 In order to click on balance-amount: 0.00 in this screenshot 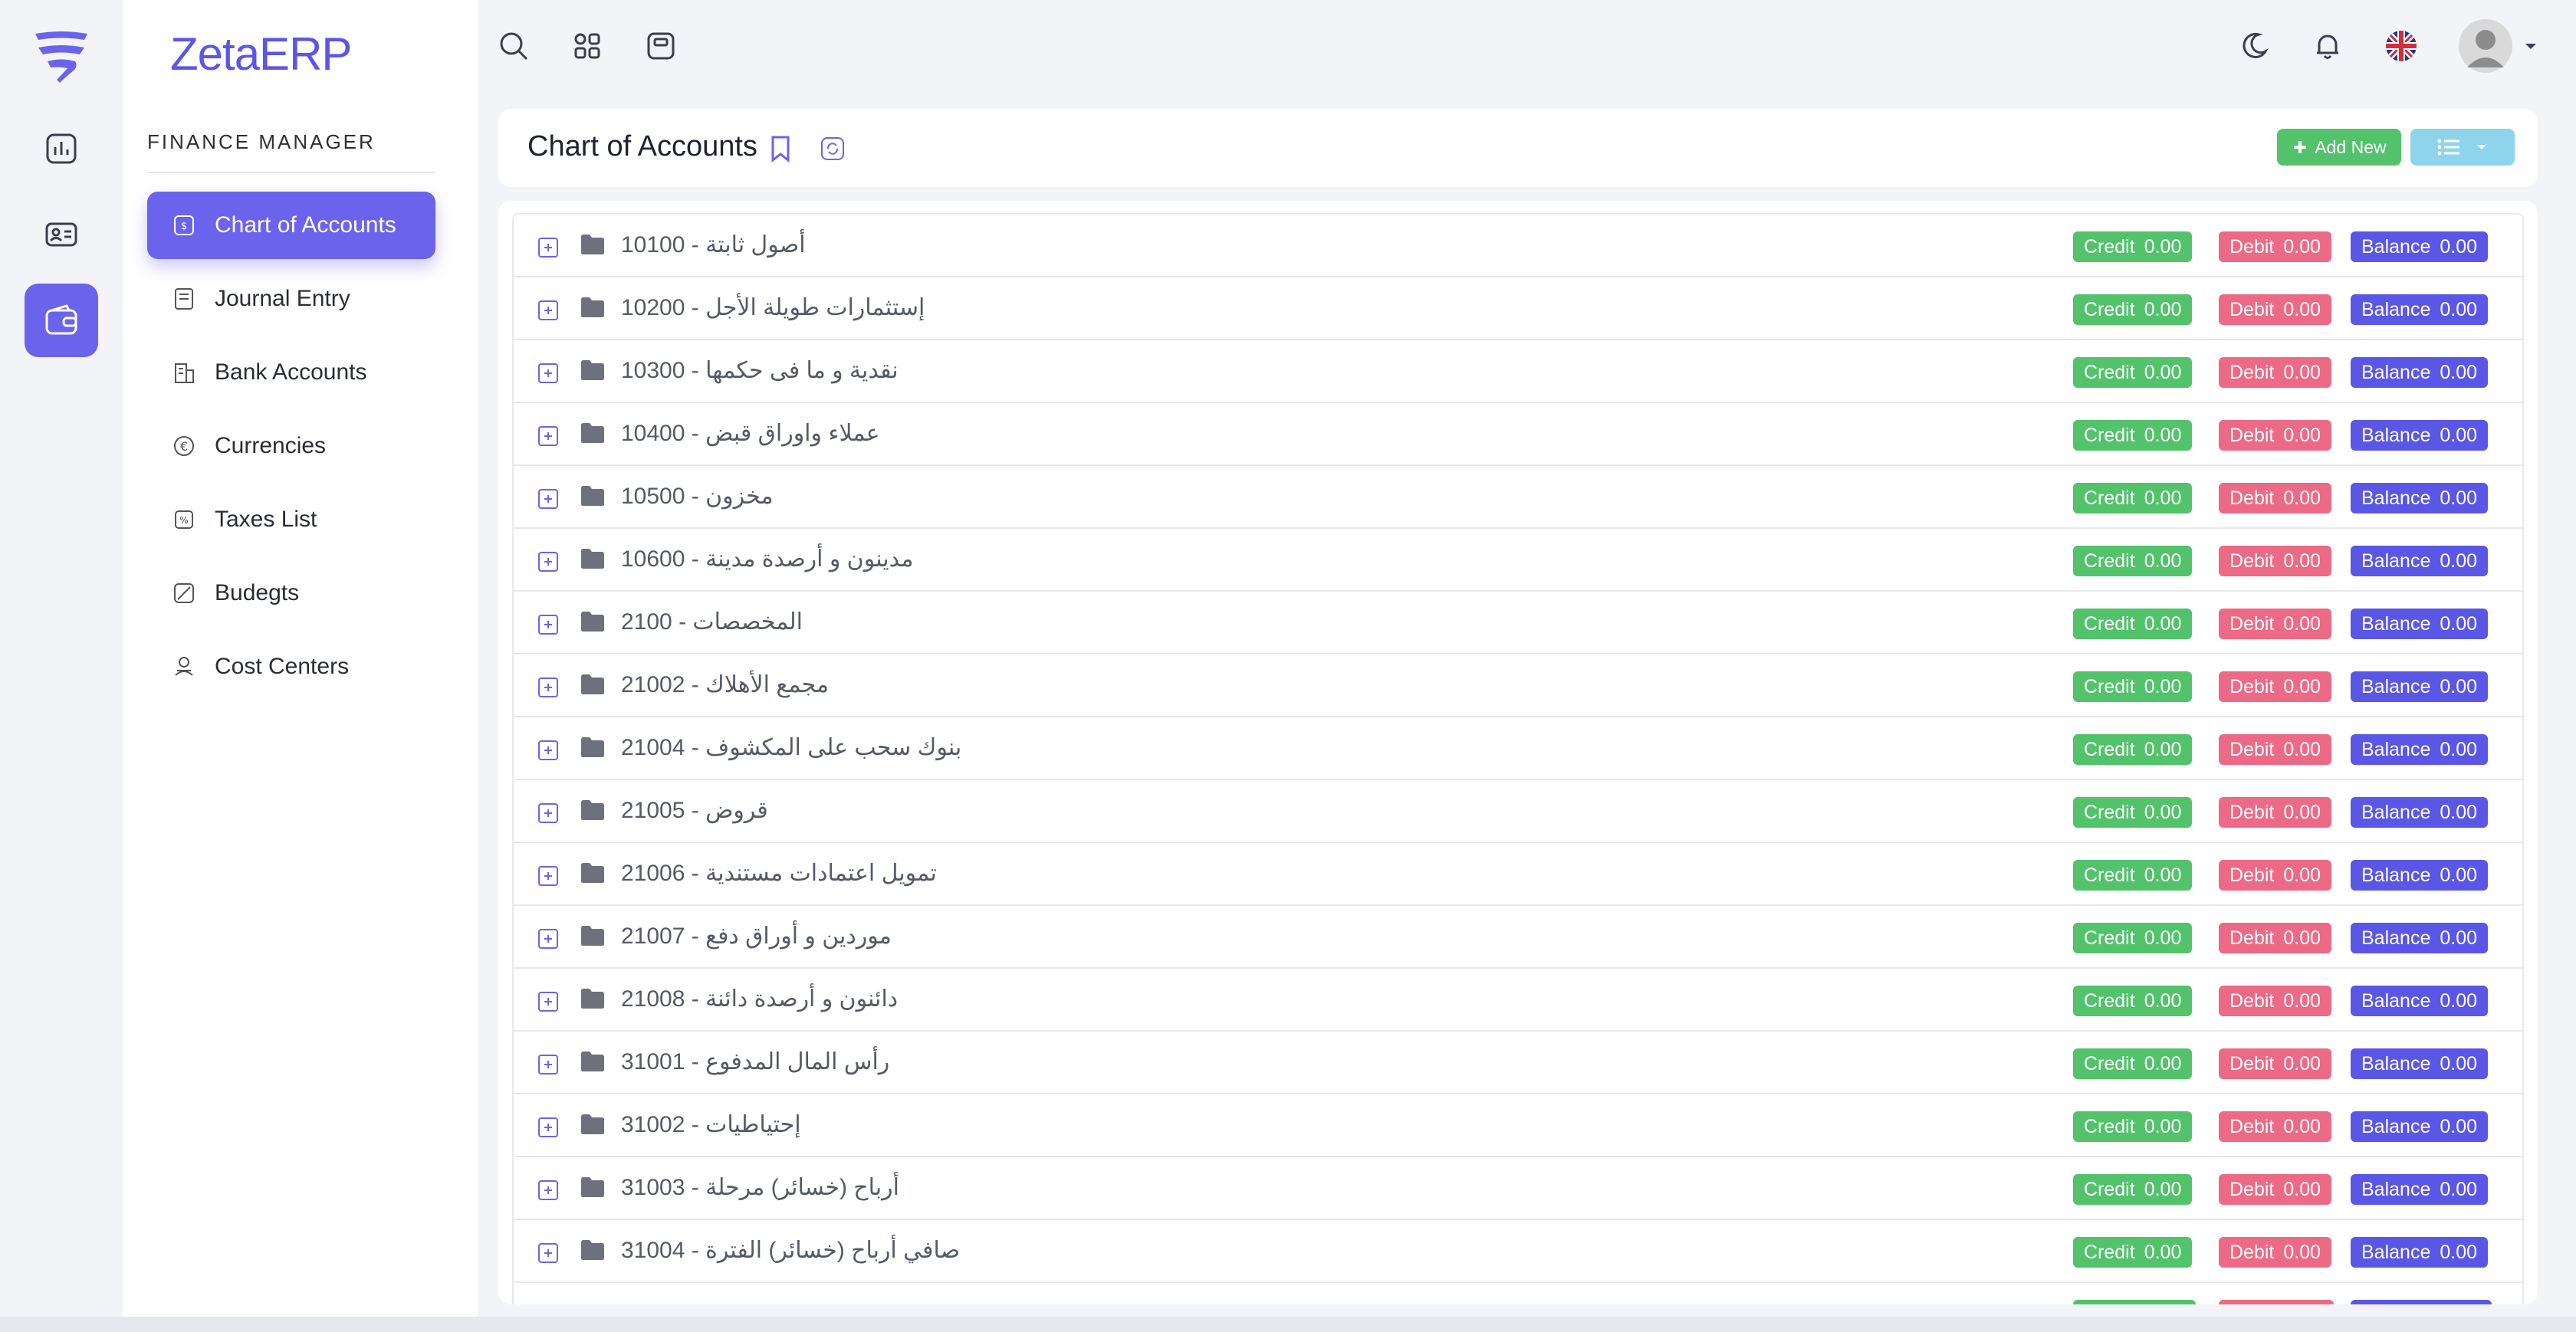, I will do `click(2459, 246)`.